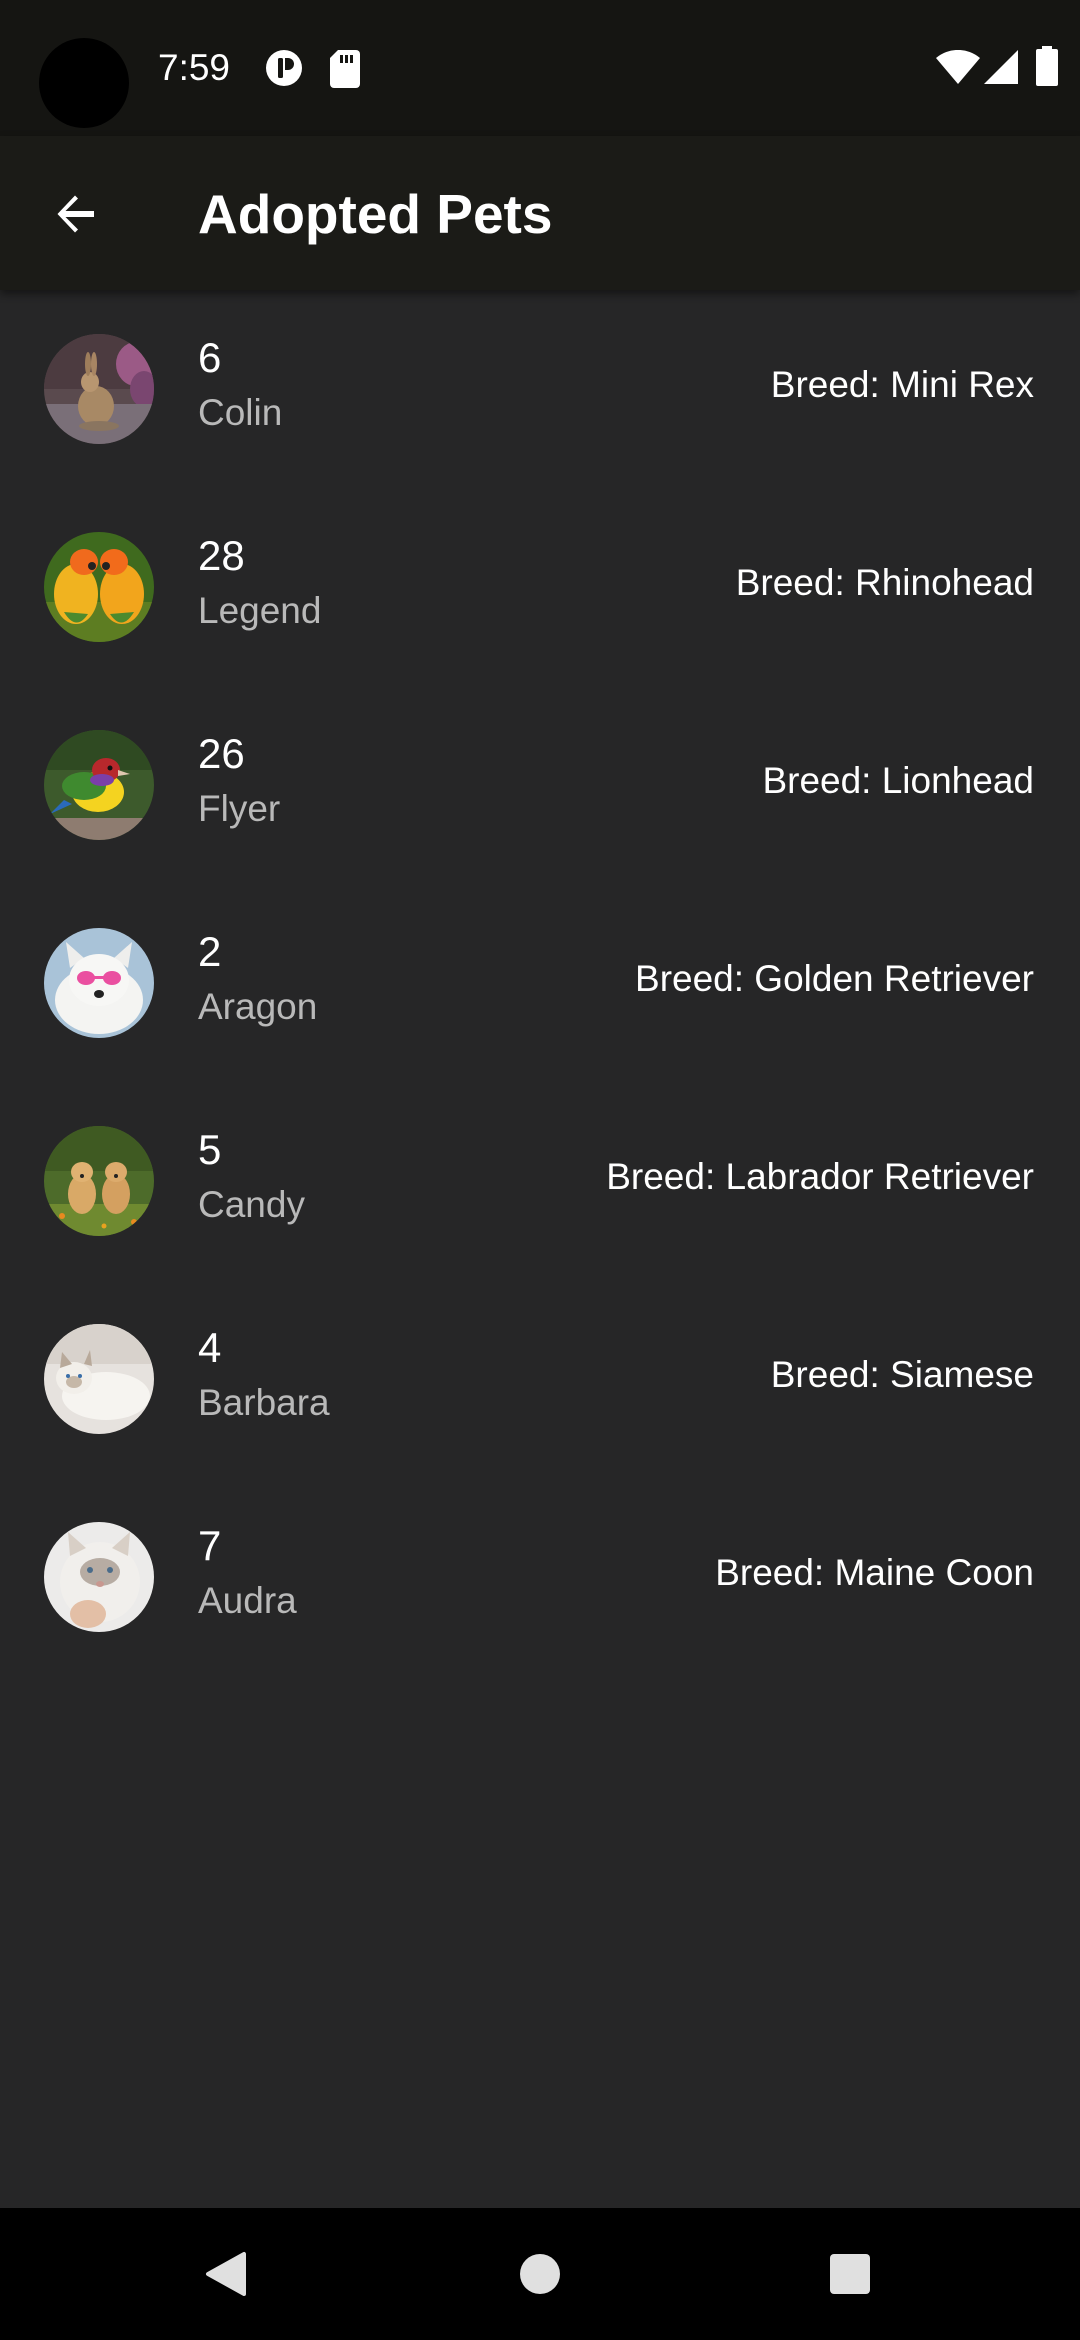 The height and width of the screenshot is (2340, 1080). I want to click on pet-breed: Breed: Maine Coon, so click(874, 1572).